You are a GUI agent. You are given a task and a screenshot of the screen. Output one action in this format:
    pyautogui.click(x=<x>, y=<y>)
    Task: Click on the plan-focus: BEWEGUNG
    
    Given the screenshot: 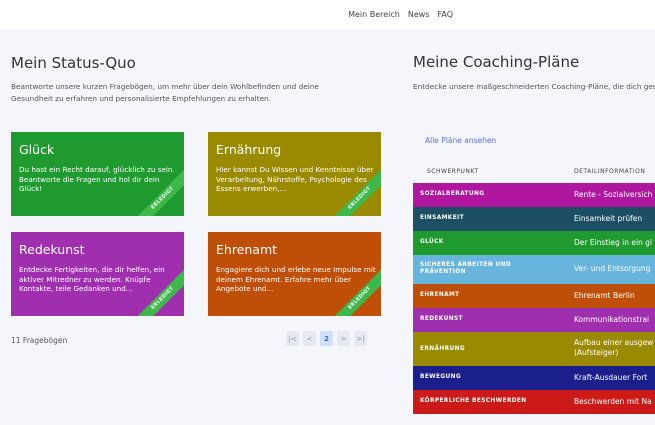 What is the action you would take?
    pyautogui.click(x=441, y=377)
    